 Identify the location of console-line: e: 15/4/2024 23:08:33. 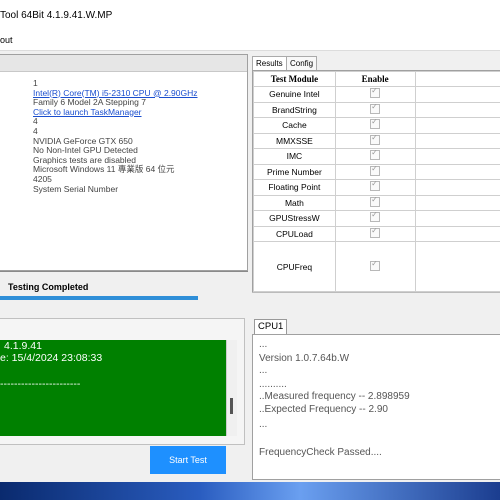
(51, 358).